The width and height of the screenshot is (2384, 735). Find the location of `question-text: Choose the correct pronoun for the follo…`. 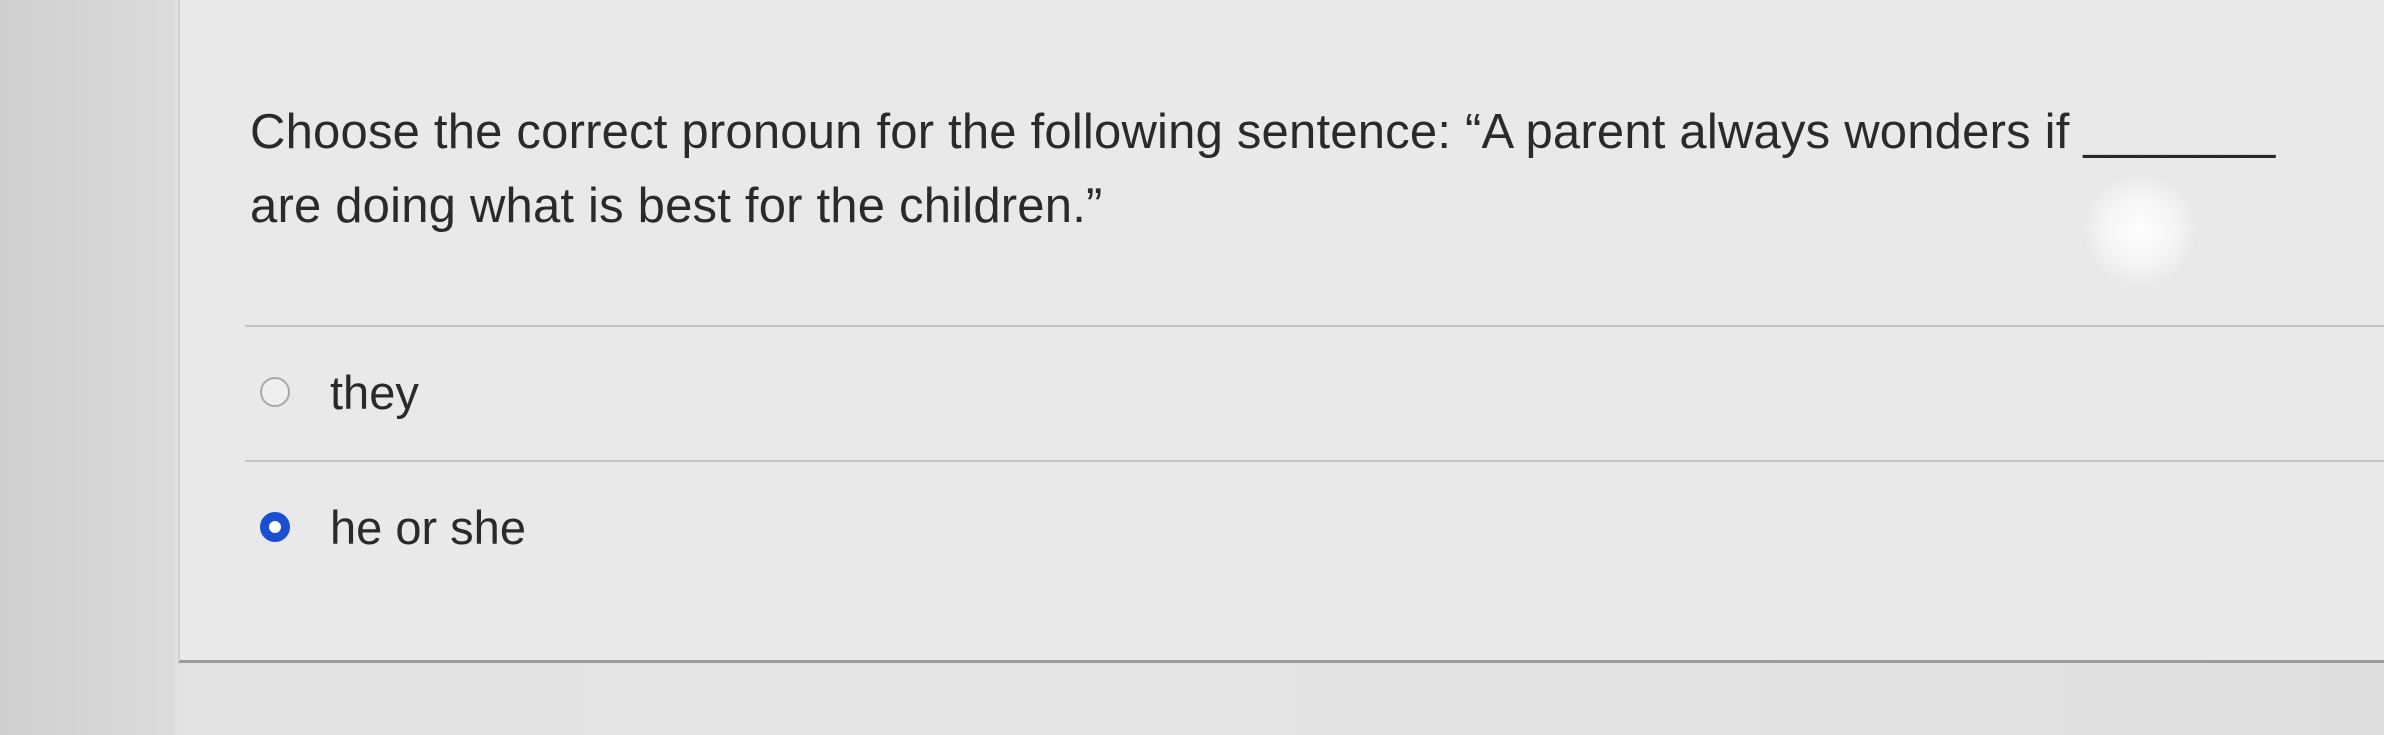

question-text: Choose the correct pronoun for the follo… is located at coordinates (1263, 169).